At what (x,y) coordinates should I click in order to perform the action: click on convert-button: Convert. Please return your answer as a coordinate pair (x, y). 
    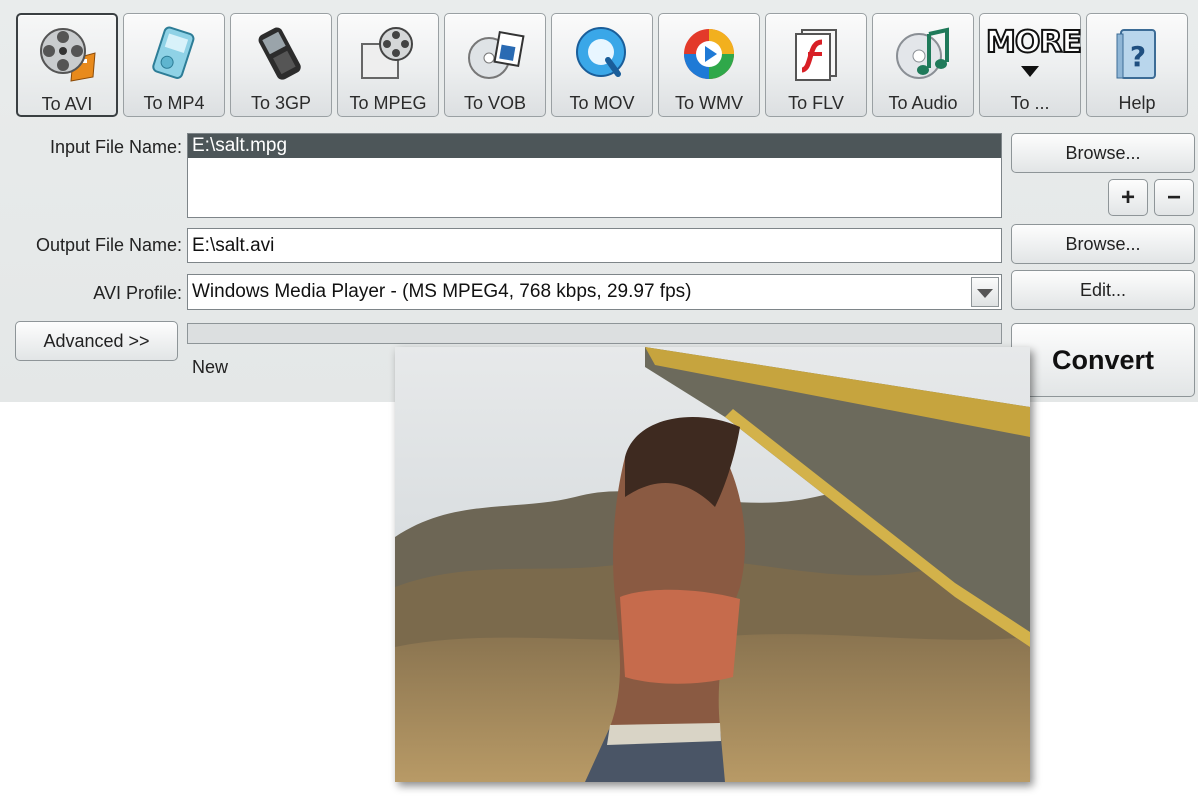
    Looking at the image, I should click on (1103, 360).